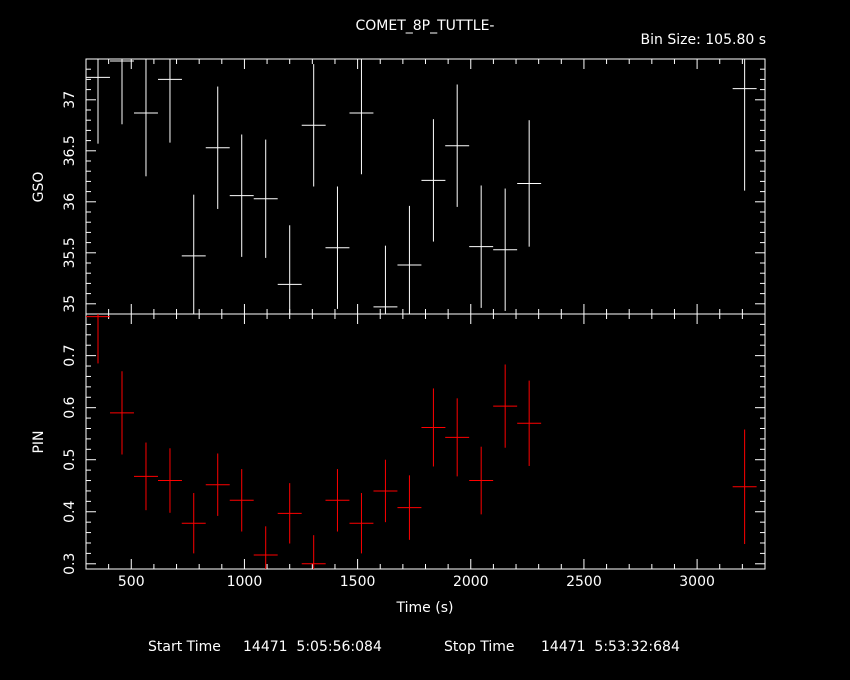 The width and height of the screenshot is (850, 680). Describe the element at coordinates (245, 582) in the screenshot. I see `x-tick-label: 1000` at that location.